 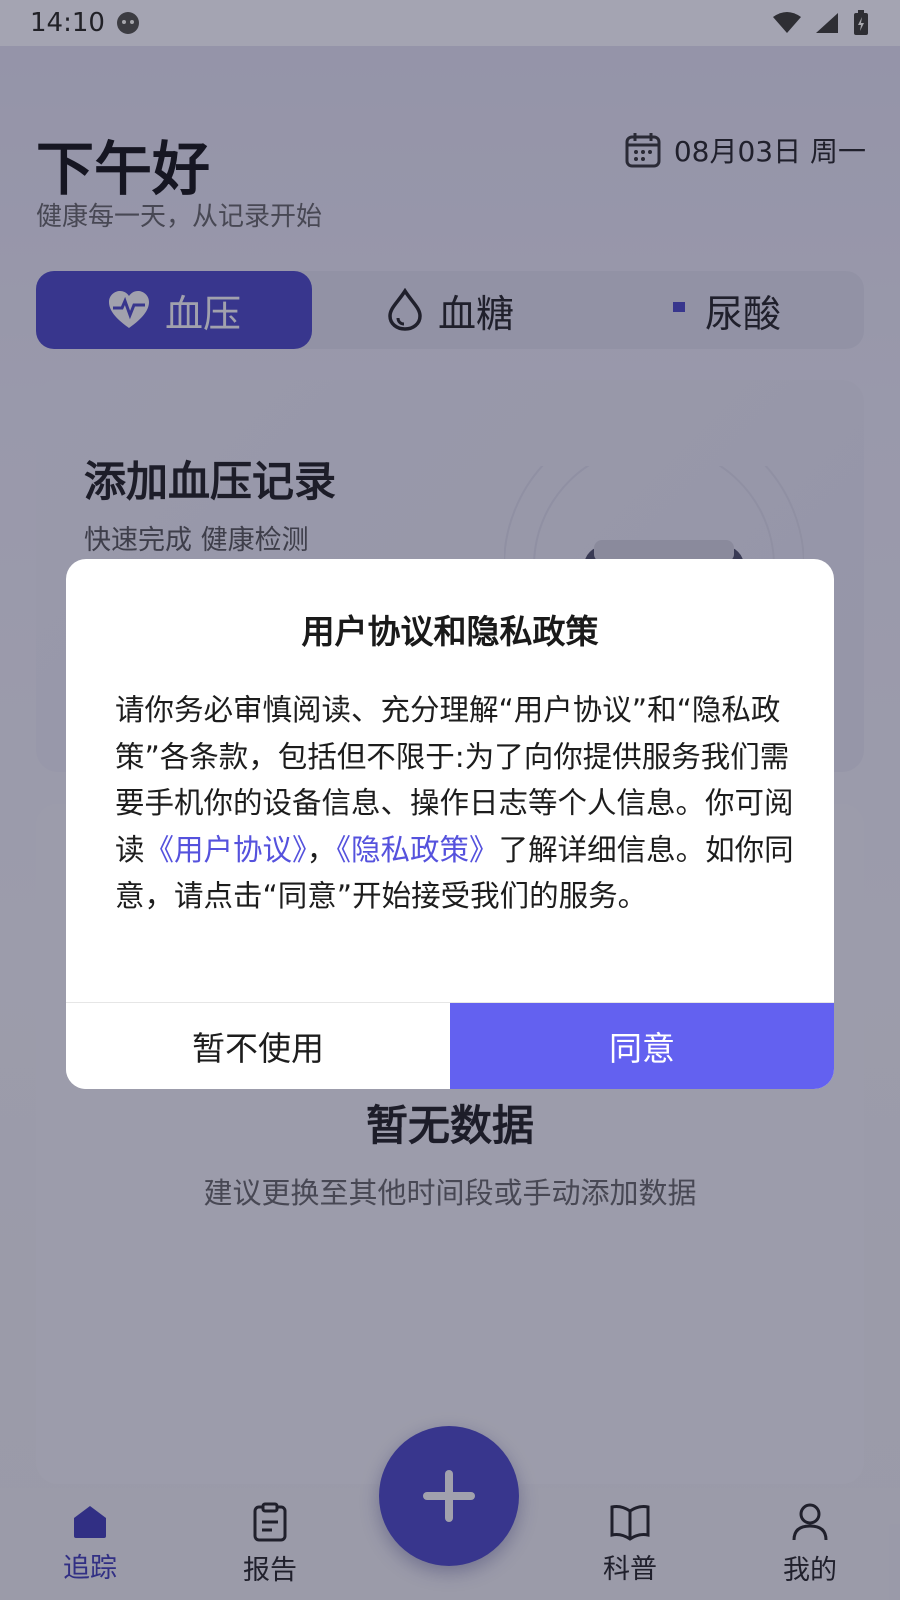 I want to click on dialog-buttons: 暂不使用 同意, so click(x=450, y=1045).